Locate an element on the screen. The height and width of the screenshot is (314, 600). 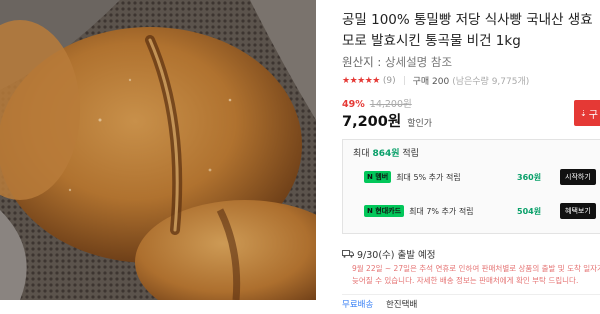
price-row: 7,200원 할인가 is located at coordinates (387, 120).